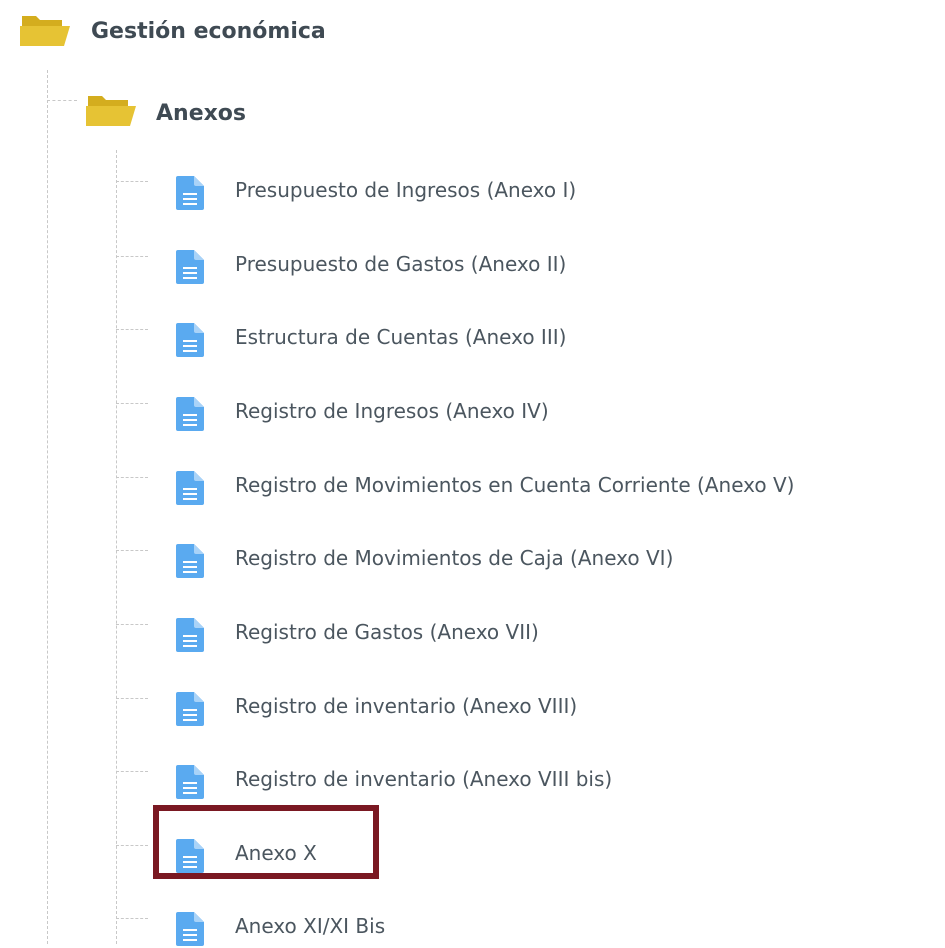 The image size is (945, 948). What do you see at coordinates (406, 706) in the screenshot?
I see `tree-item-label: Registro de inventario (Anexo VIII)` at bounding box center [406, 706].